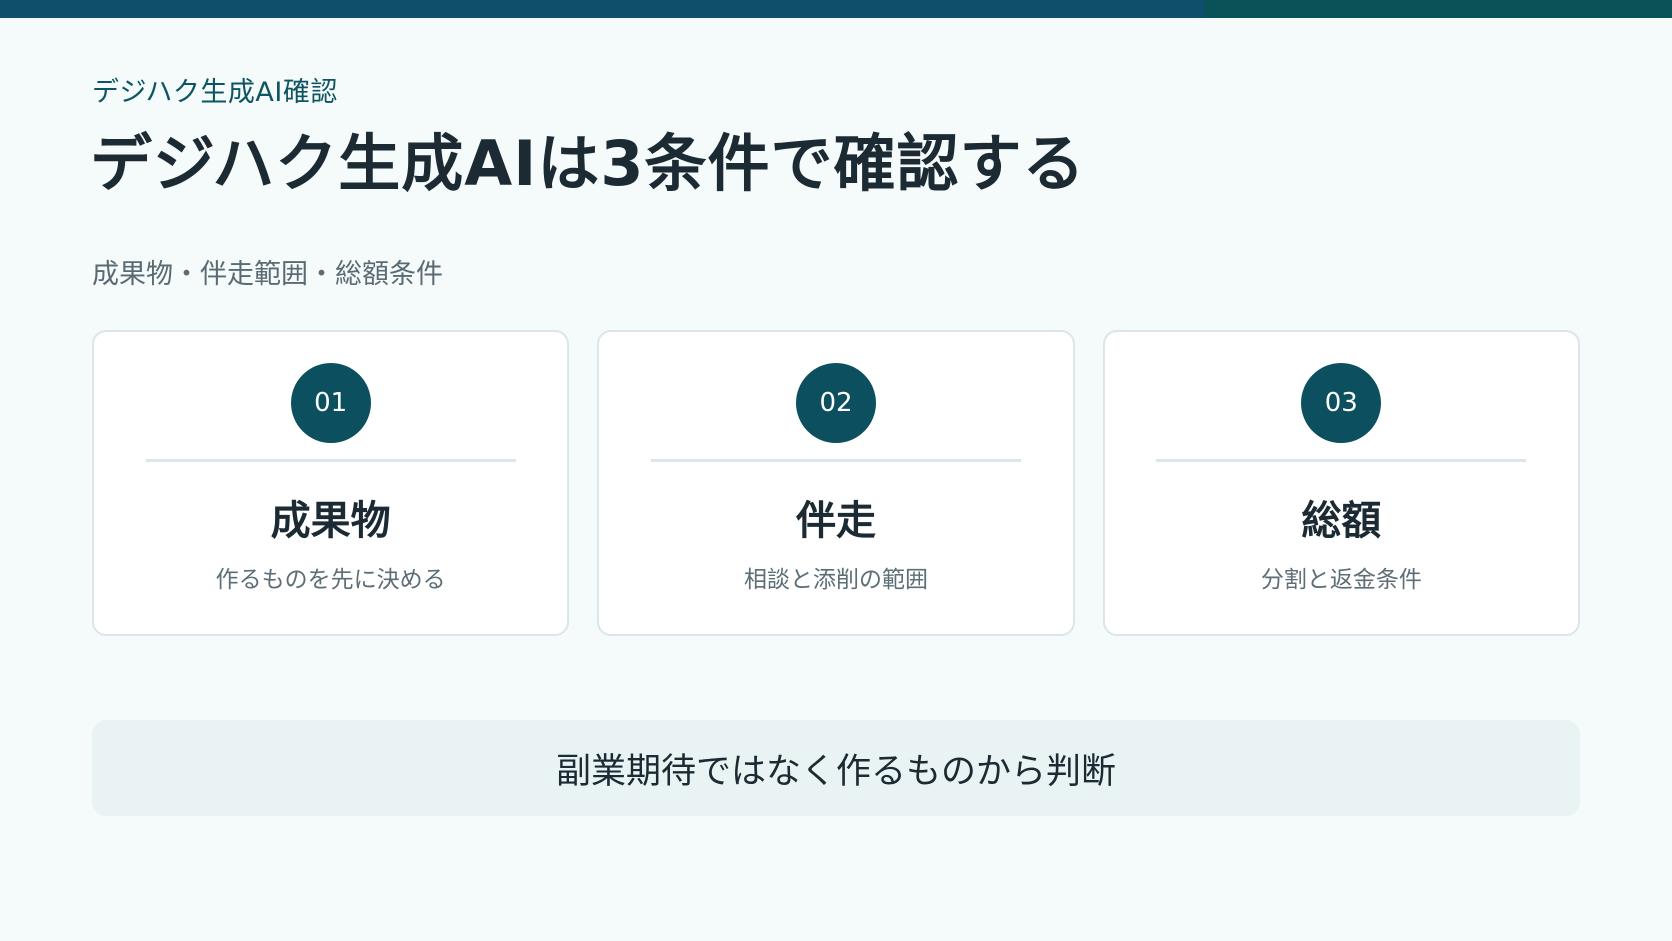  What do you see at coordinates (588, 163) in the screenshot?
I see `page-title: デジハク生成AIは3条件で確認する` at bounding box center [588, 163].